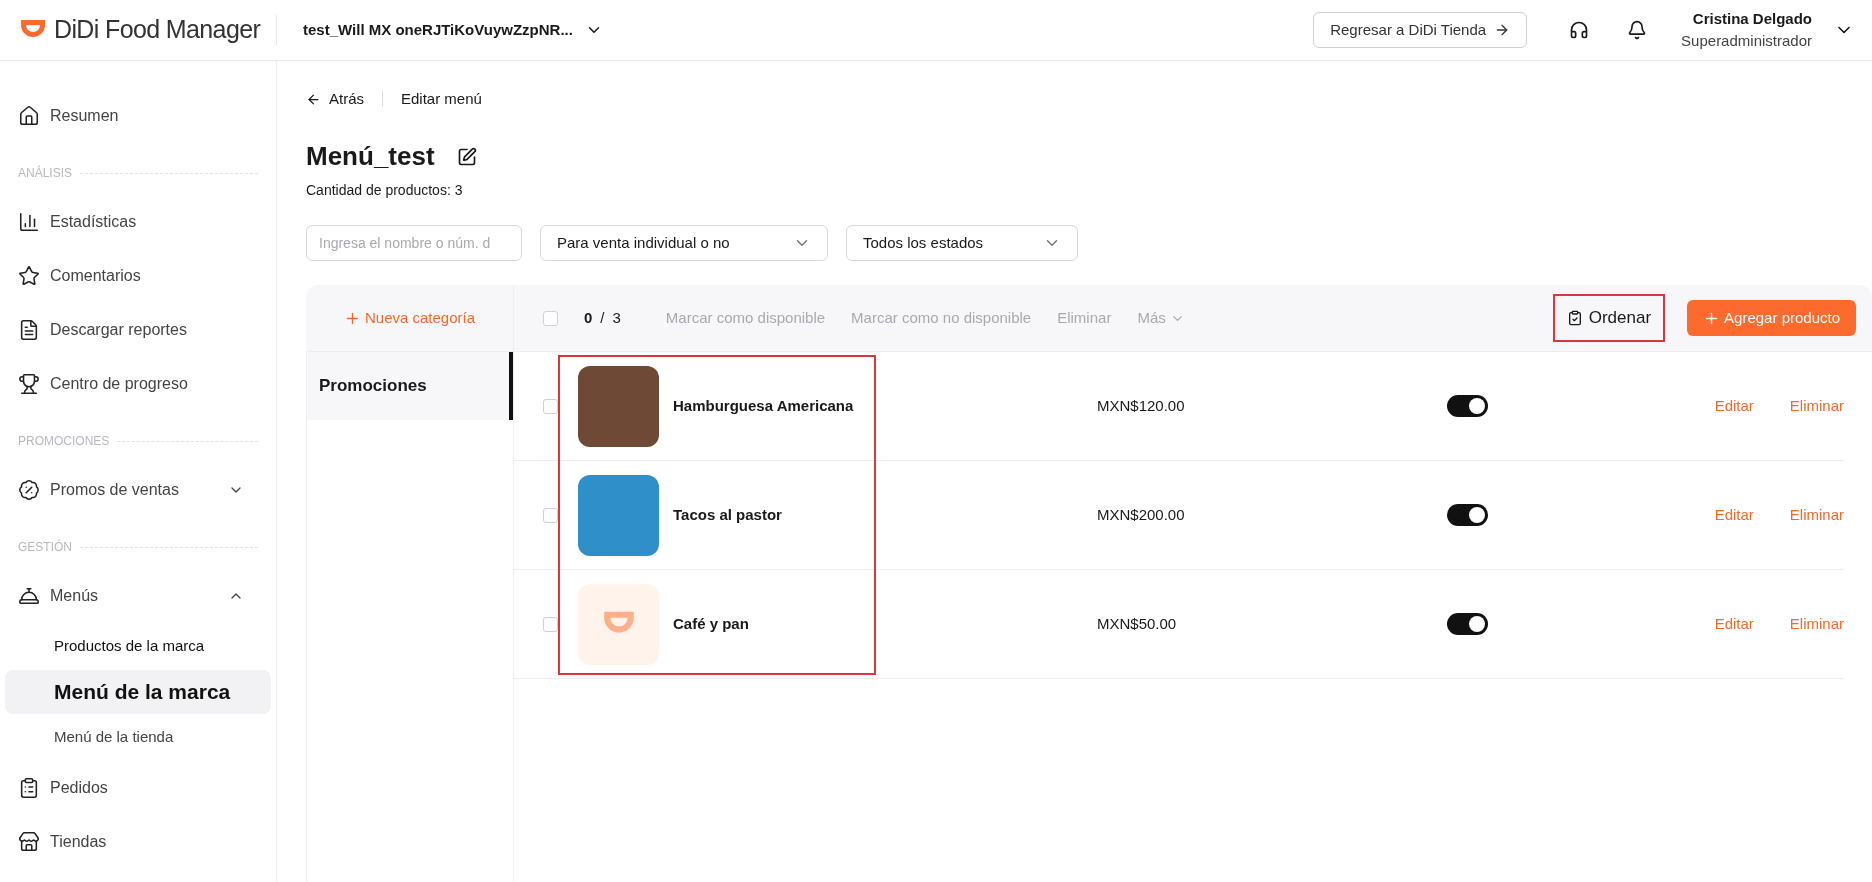 Image resolution: width=1872 pixels, height=882 pixels. Describe the element at coordinates (616, 317) in the screenshot. I see `total-count: 3` at that location.